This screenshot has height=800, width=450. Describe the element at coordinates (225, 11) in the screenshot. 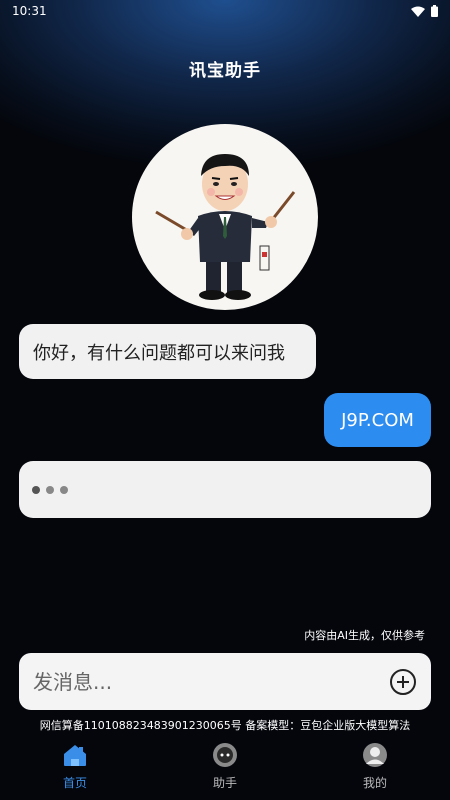

I see `status-bar: 10:31` at that location.